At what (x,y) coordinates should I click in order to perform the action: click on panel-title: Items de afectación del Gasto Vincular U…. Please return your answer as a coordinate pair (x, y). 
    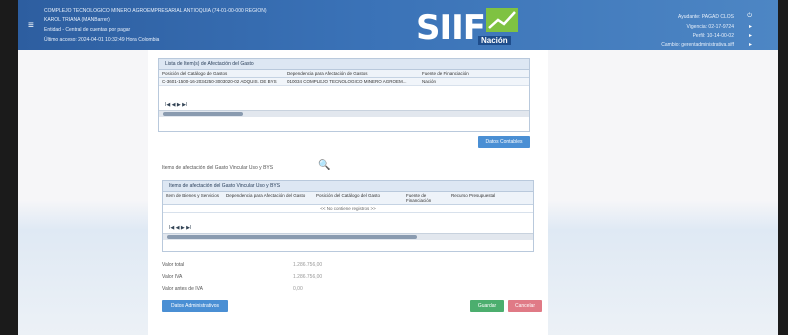
    Looking at the image, I should click on (348, 186).